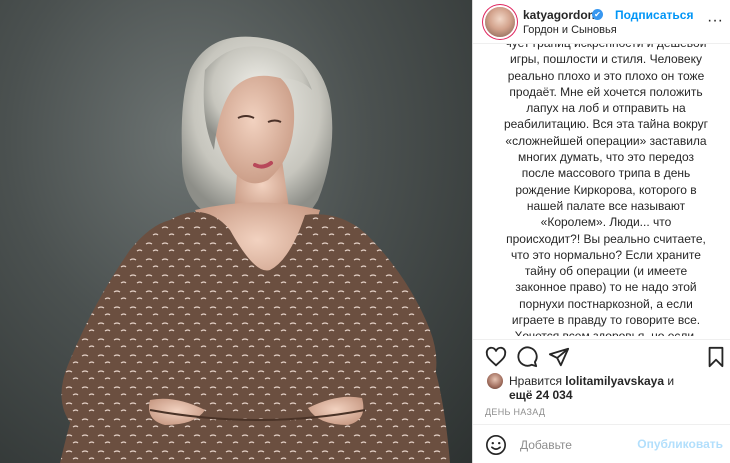 The height and width of the screenshot is (463, 730). Describe the element at coordinates (515, 412) in the screenshot. I see `post-timestamp: ДЕНЬ НАЗАД` at that location.